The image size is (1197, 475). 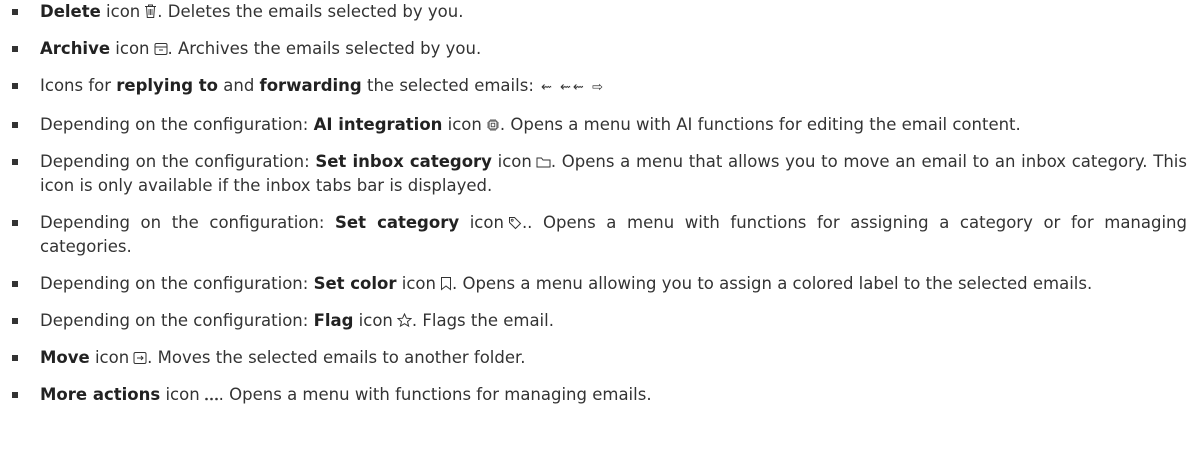 I want to click on term-color: Set color, so click(x=355, y=283).